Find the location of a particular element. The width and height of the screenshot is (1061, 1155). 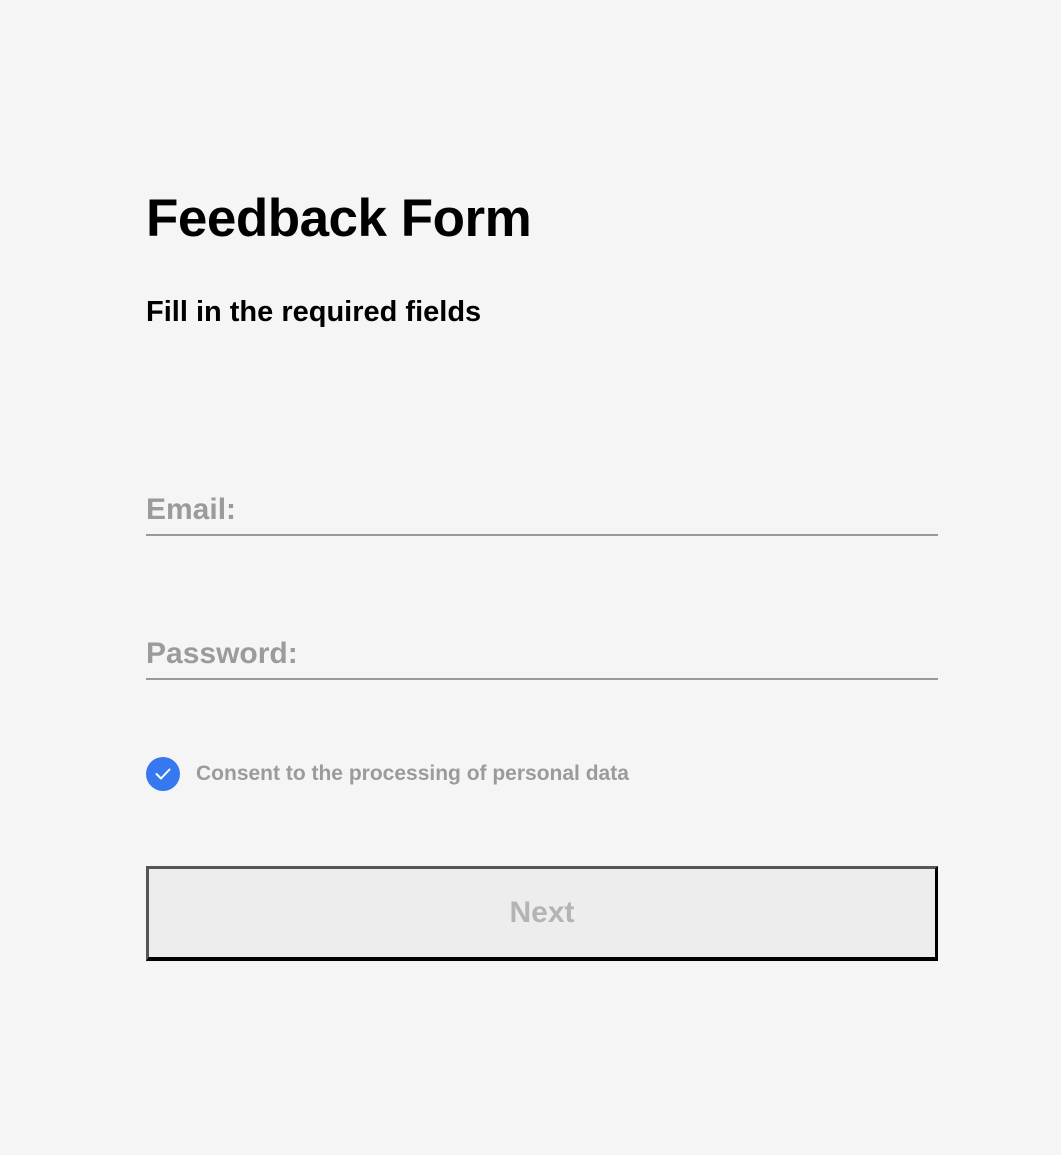

password-field-wrapper is located at coordinates (542, 655).